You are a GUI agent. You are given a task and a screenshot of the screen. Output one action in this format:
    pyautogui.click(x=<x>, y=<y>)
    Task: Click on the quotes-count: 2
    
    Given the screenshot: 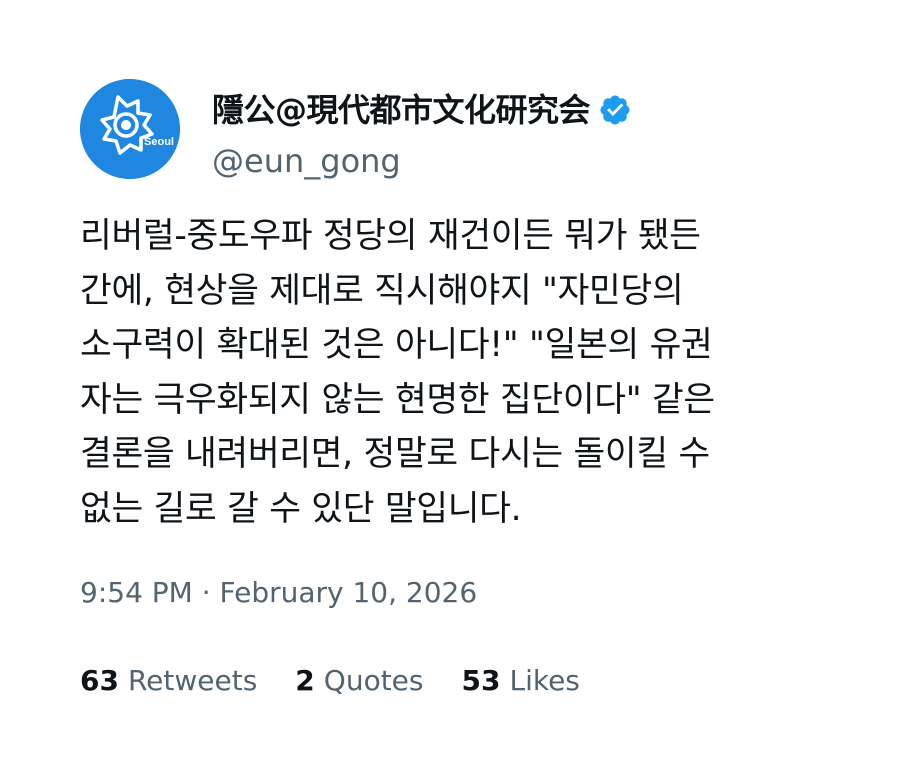 What is the action you would take?
    pyautogui.click(x=305, y=680)
    